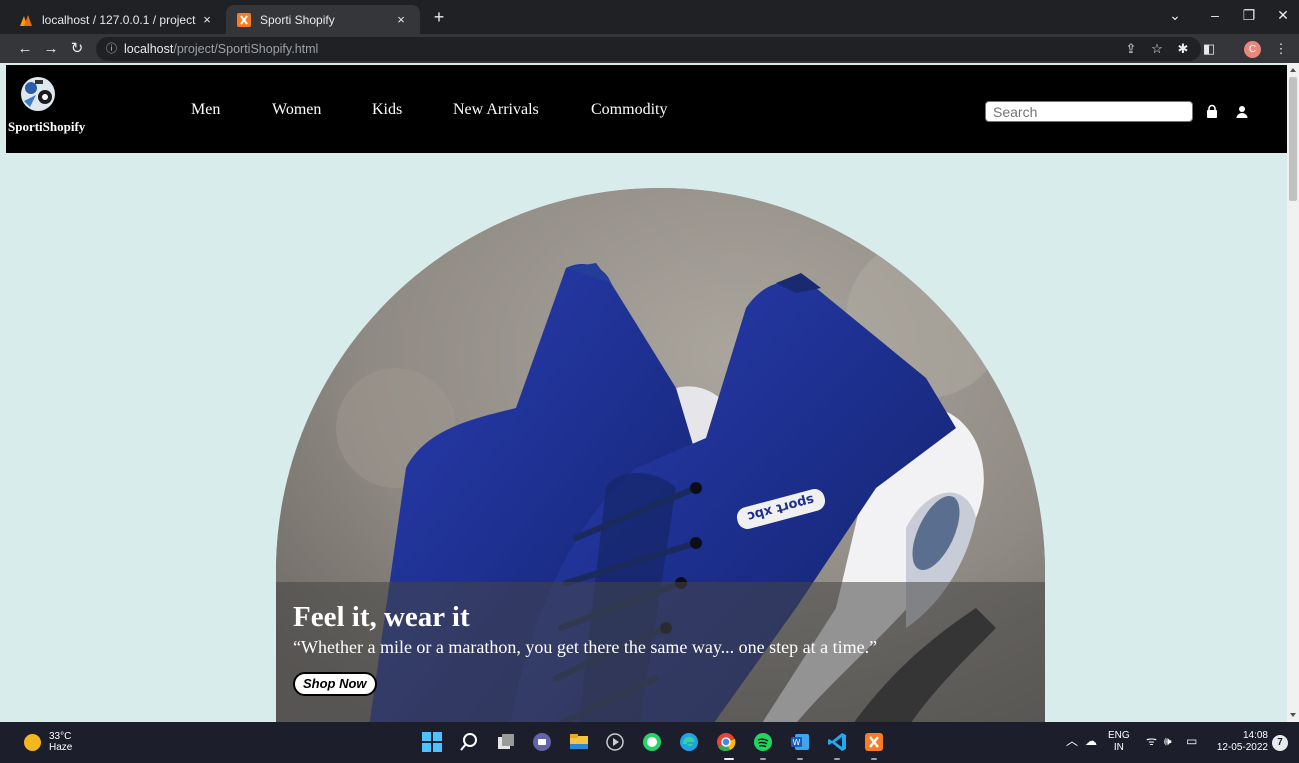 The image size is (1299, 763). What do you see at coordinates (1281, 49) in the screenshot?
I see `menu-icon: ⋮` at bounding box center [1281, 49].